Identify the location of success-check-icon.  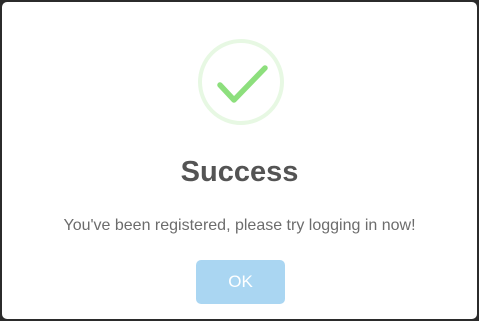
(241, 82).